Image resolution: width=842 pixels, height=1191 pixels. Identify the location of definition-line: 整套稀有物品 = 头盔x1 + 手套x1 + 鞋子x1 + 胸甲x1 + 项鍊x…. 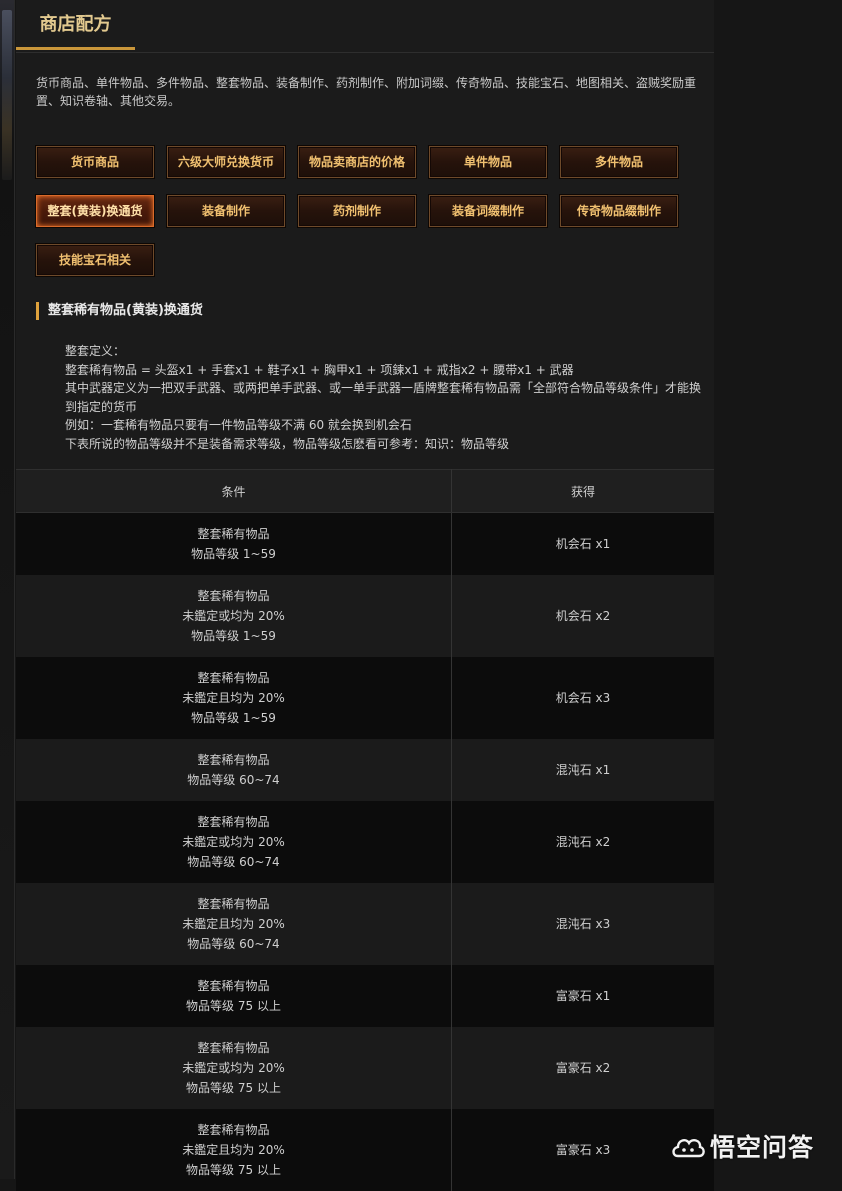
(319, 369).